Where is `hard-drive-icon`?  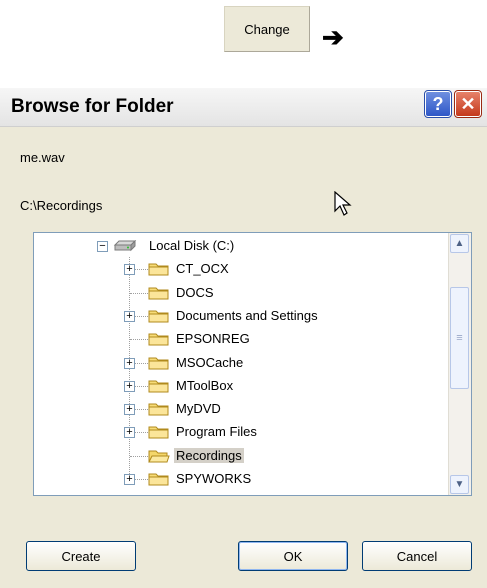
hard-drive-icon is located at coordinates (125, 246).